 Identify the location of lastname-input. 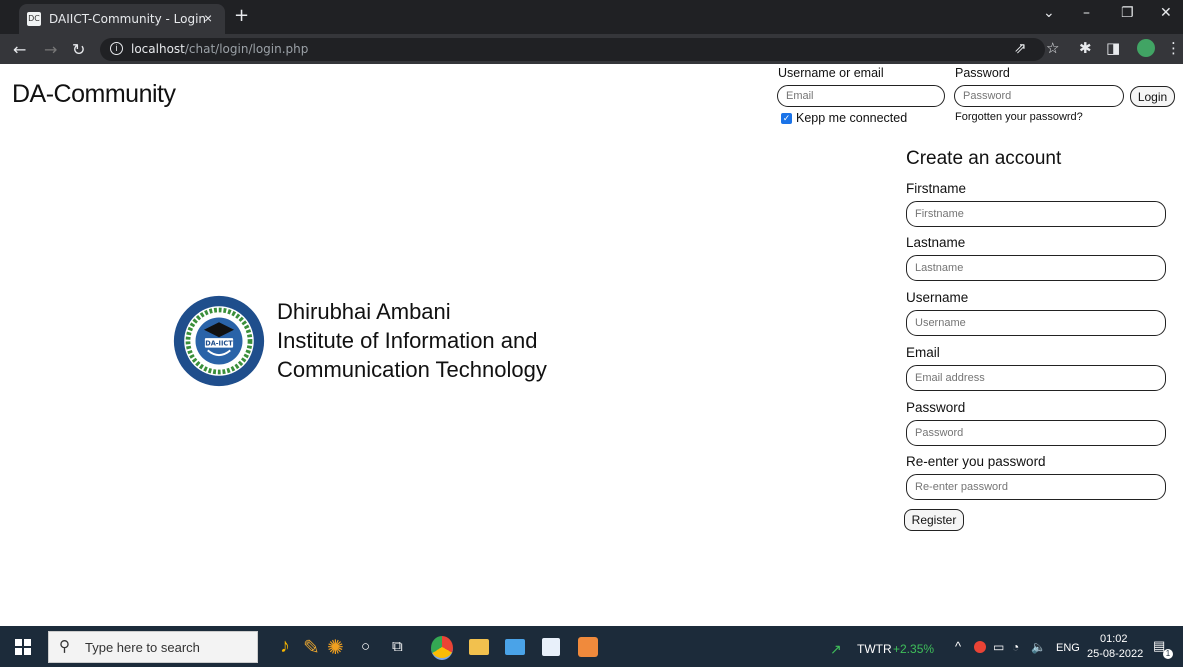
(1036, 268).